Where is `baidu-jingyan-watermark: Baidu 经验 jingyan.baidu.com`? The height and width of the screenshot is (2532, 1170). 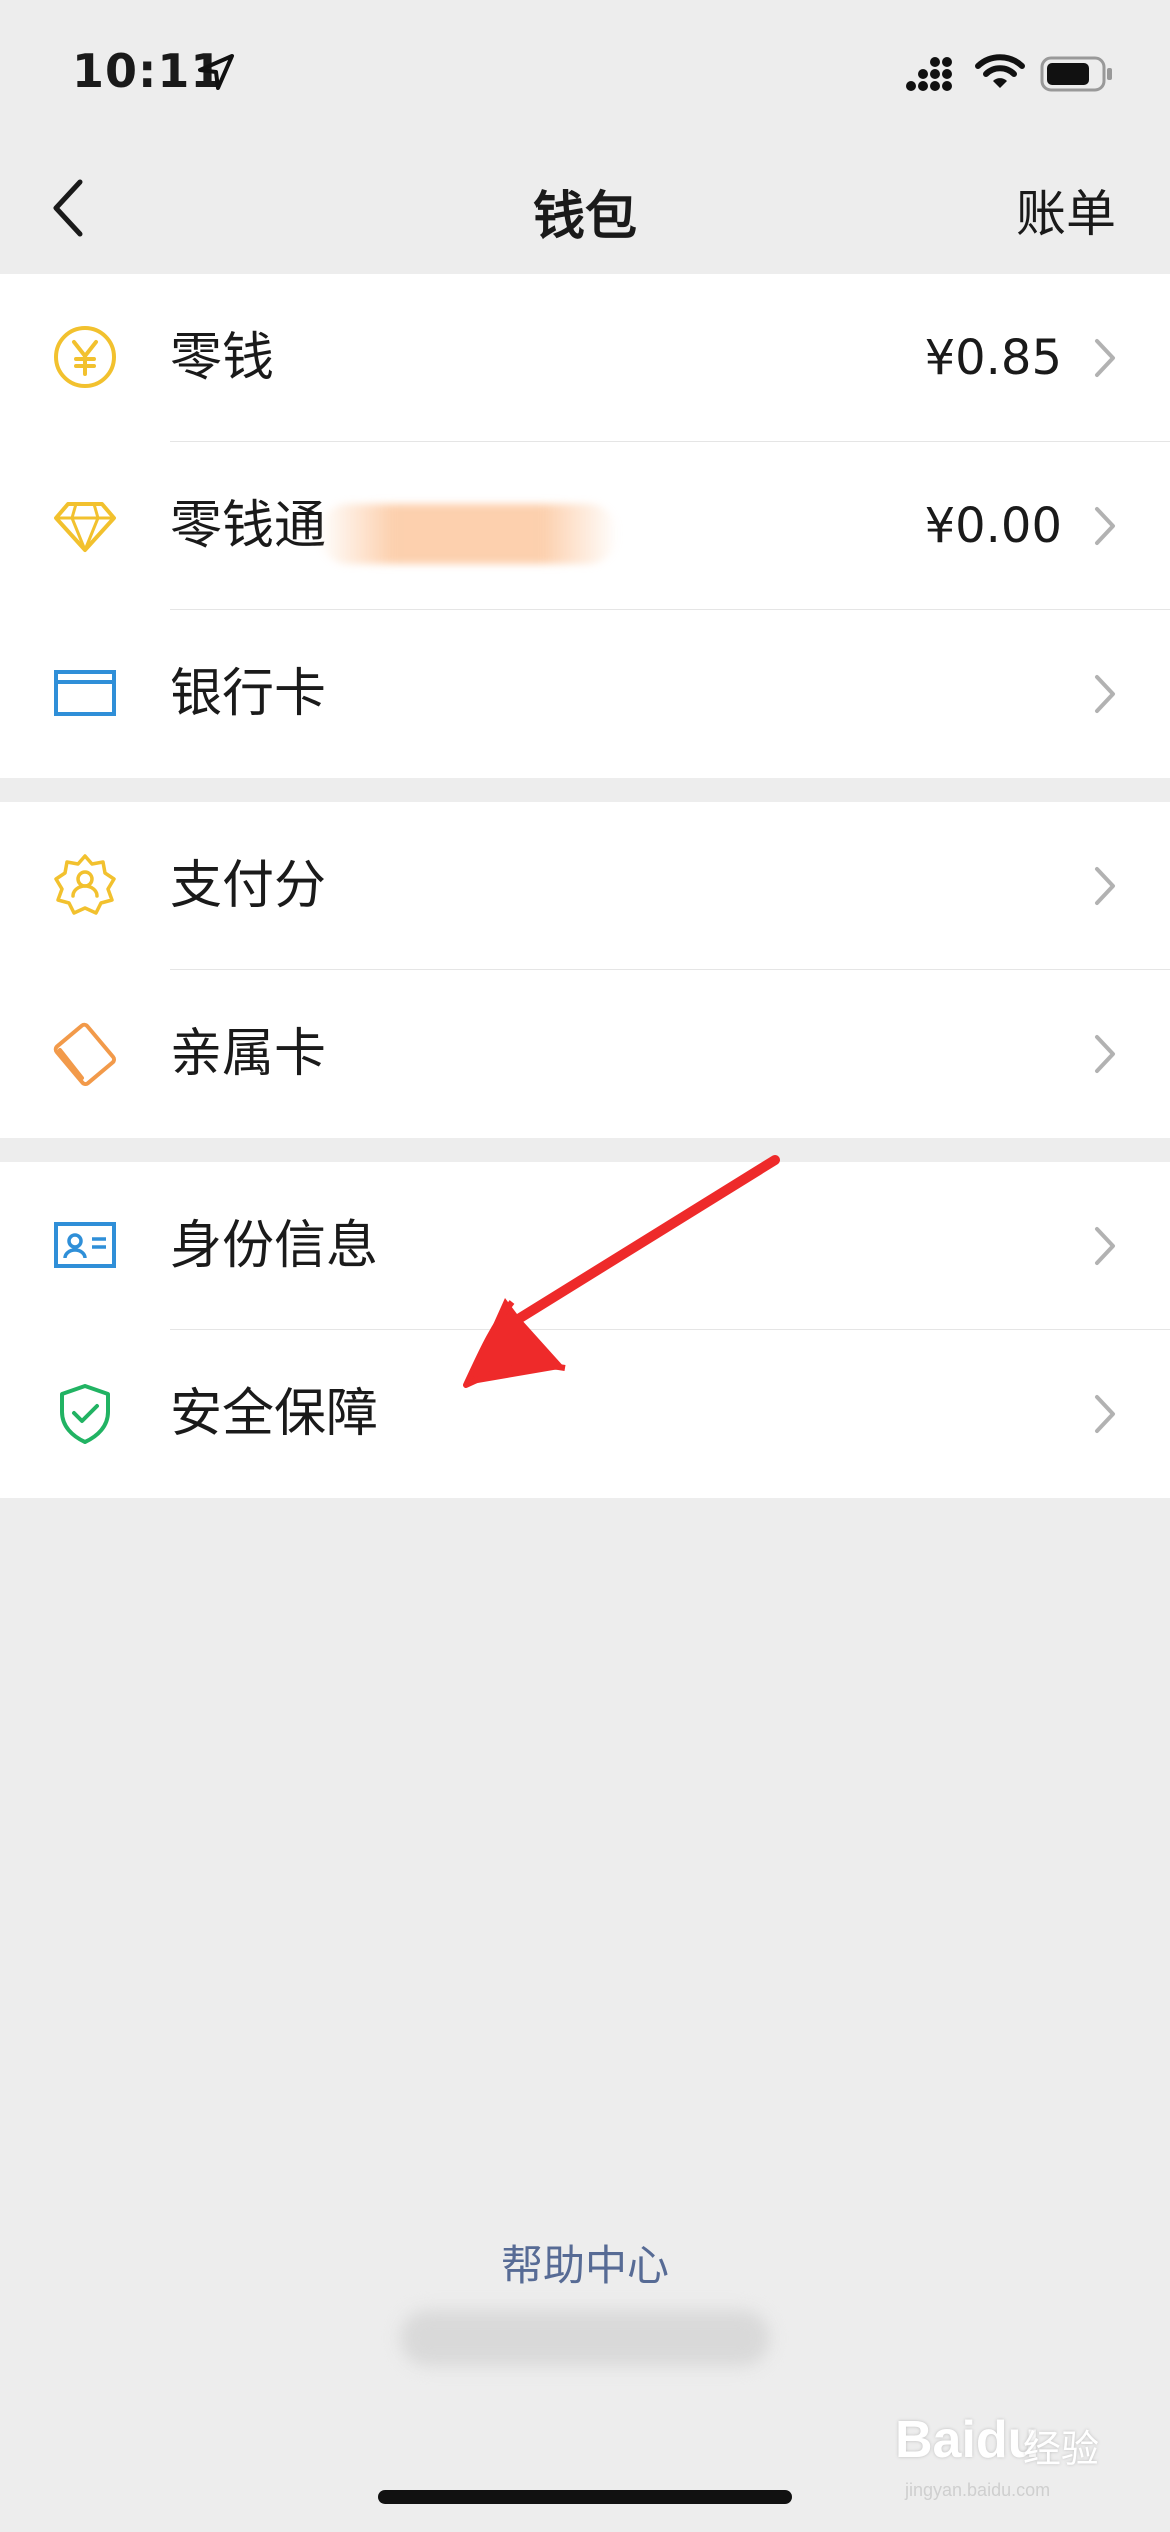
baidu-jingyan-watermark: Baidu 经验 jingyan.baidu.com is located at coordinates (1015, 2455).